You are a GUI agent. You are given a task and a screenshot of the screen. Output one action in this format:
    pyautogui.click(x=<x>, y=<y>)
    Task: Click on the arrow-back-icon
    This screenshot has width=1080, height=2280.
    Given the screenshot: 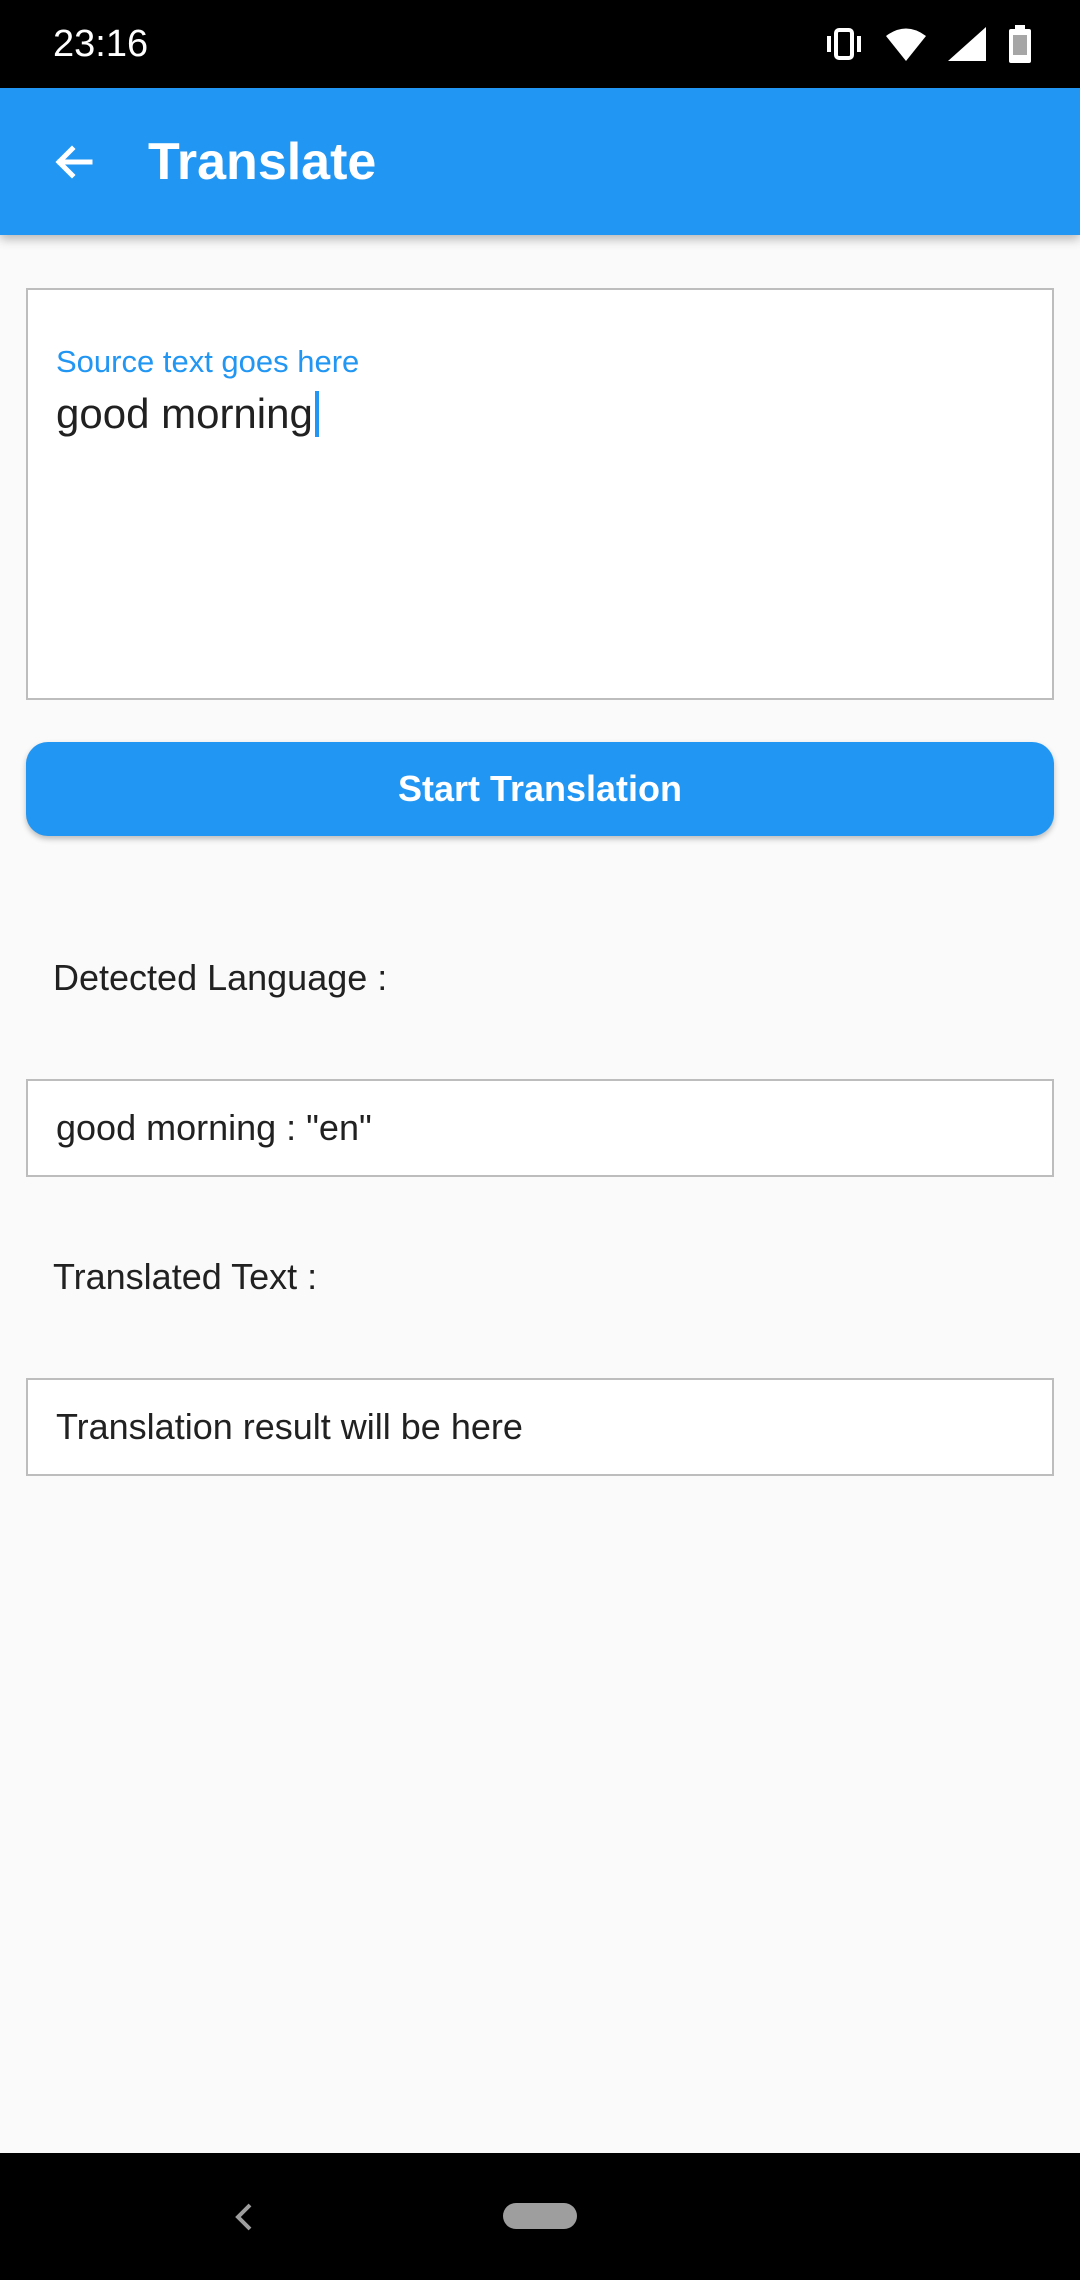 What is the action you would take?
    pyautogui.click(x=74, y=162)
    